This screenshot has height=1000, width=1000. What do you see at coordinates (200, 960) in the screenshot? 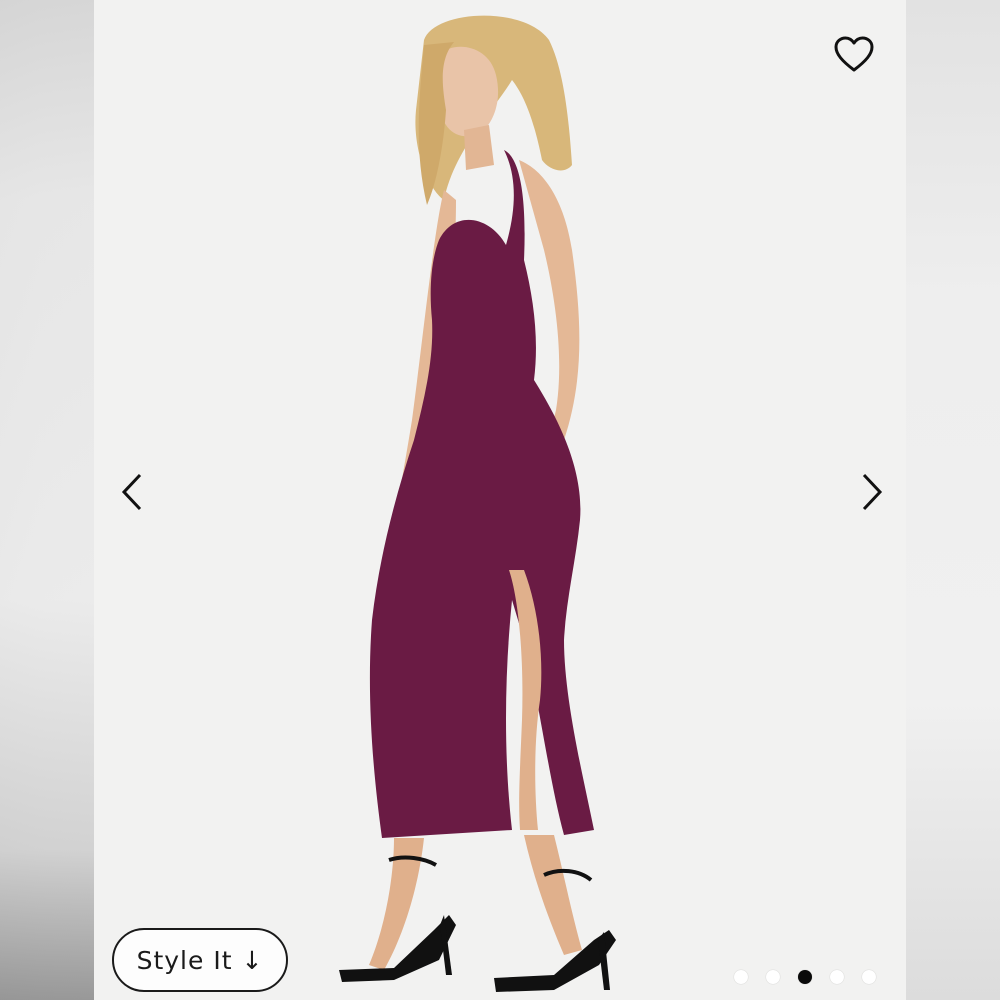
I see `style-it-button: Style It ↓` at bounding box center [200, 960].